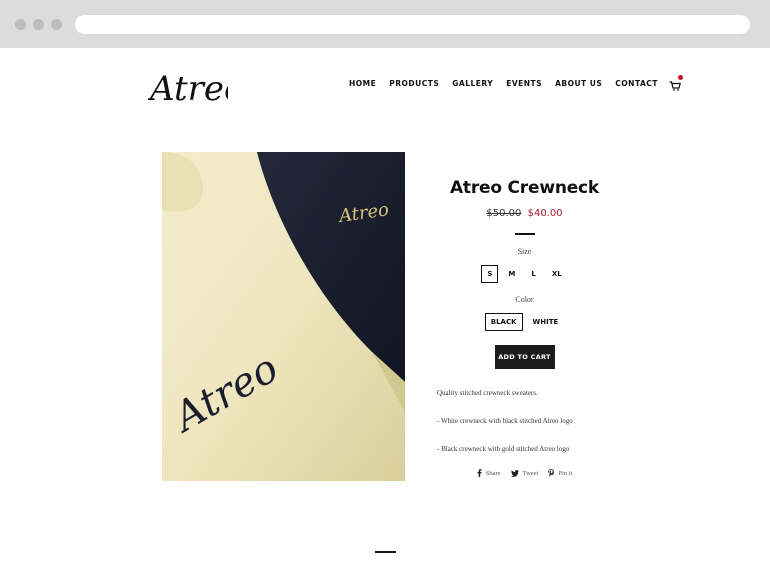 The width and height of the screenshot is (770, 566). Describe the element at coordinates (546, 322) in the screenshot. I see `color-option-white: WHITE` at that location.